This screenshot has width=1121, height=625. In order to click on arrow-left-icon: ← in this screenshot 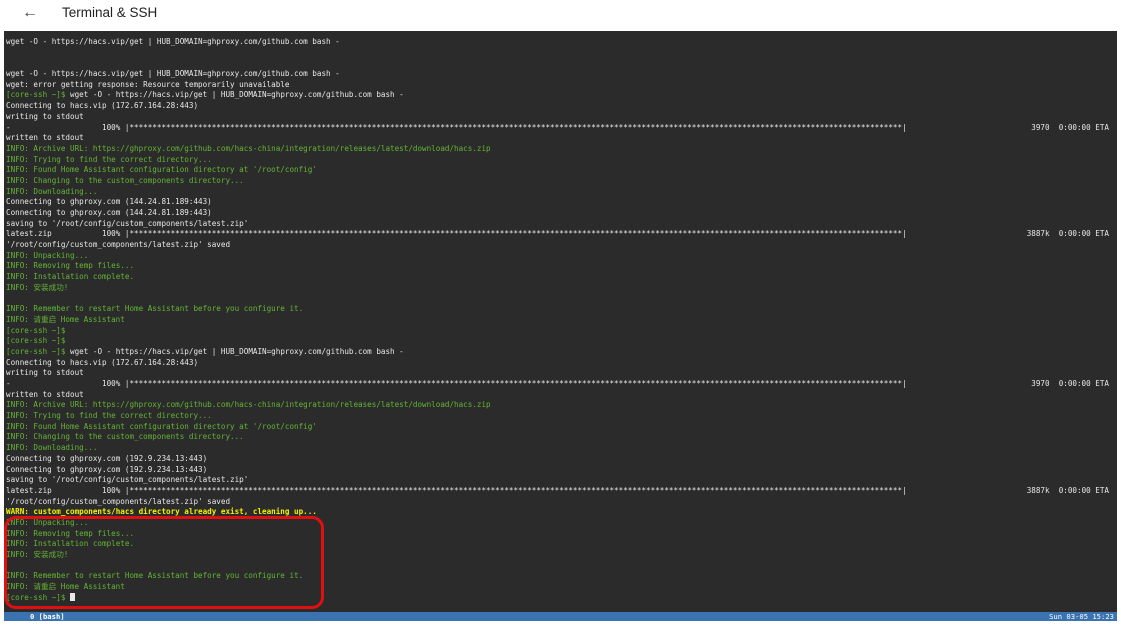, I will do `click(30, 13)`.